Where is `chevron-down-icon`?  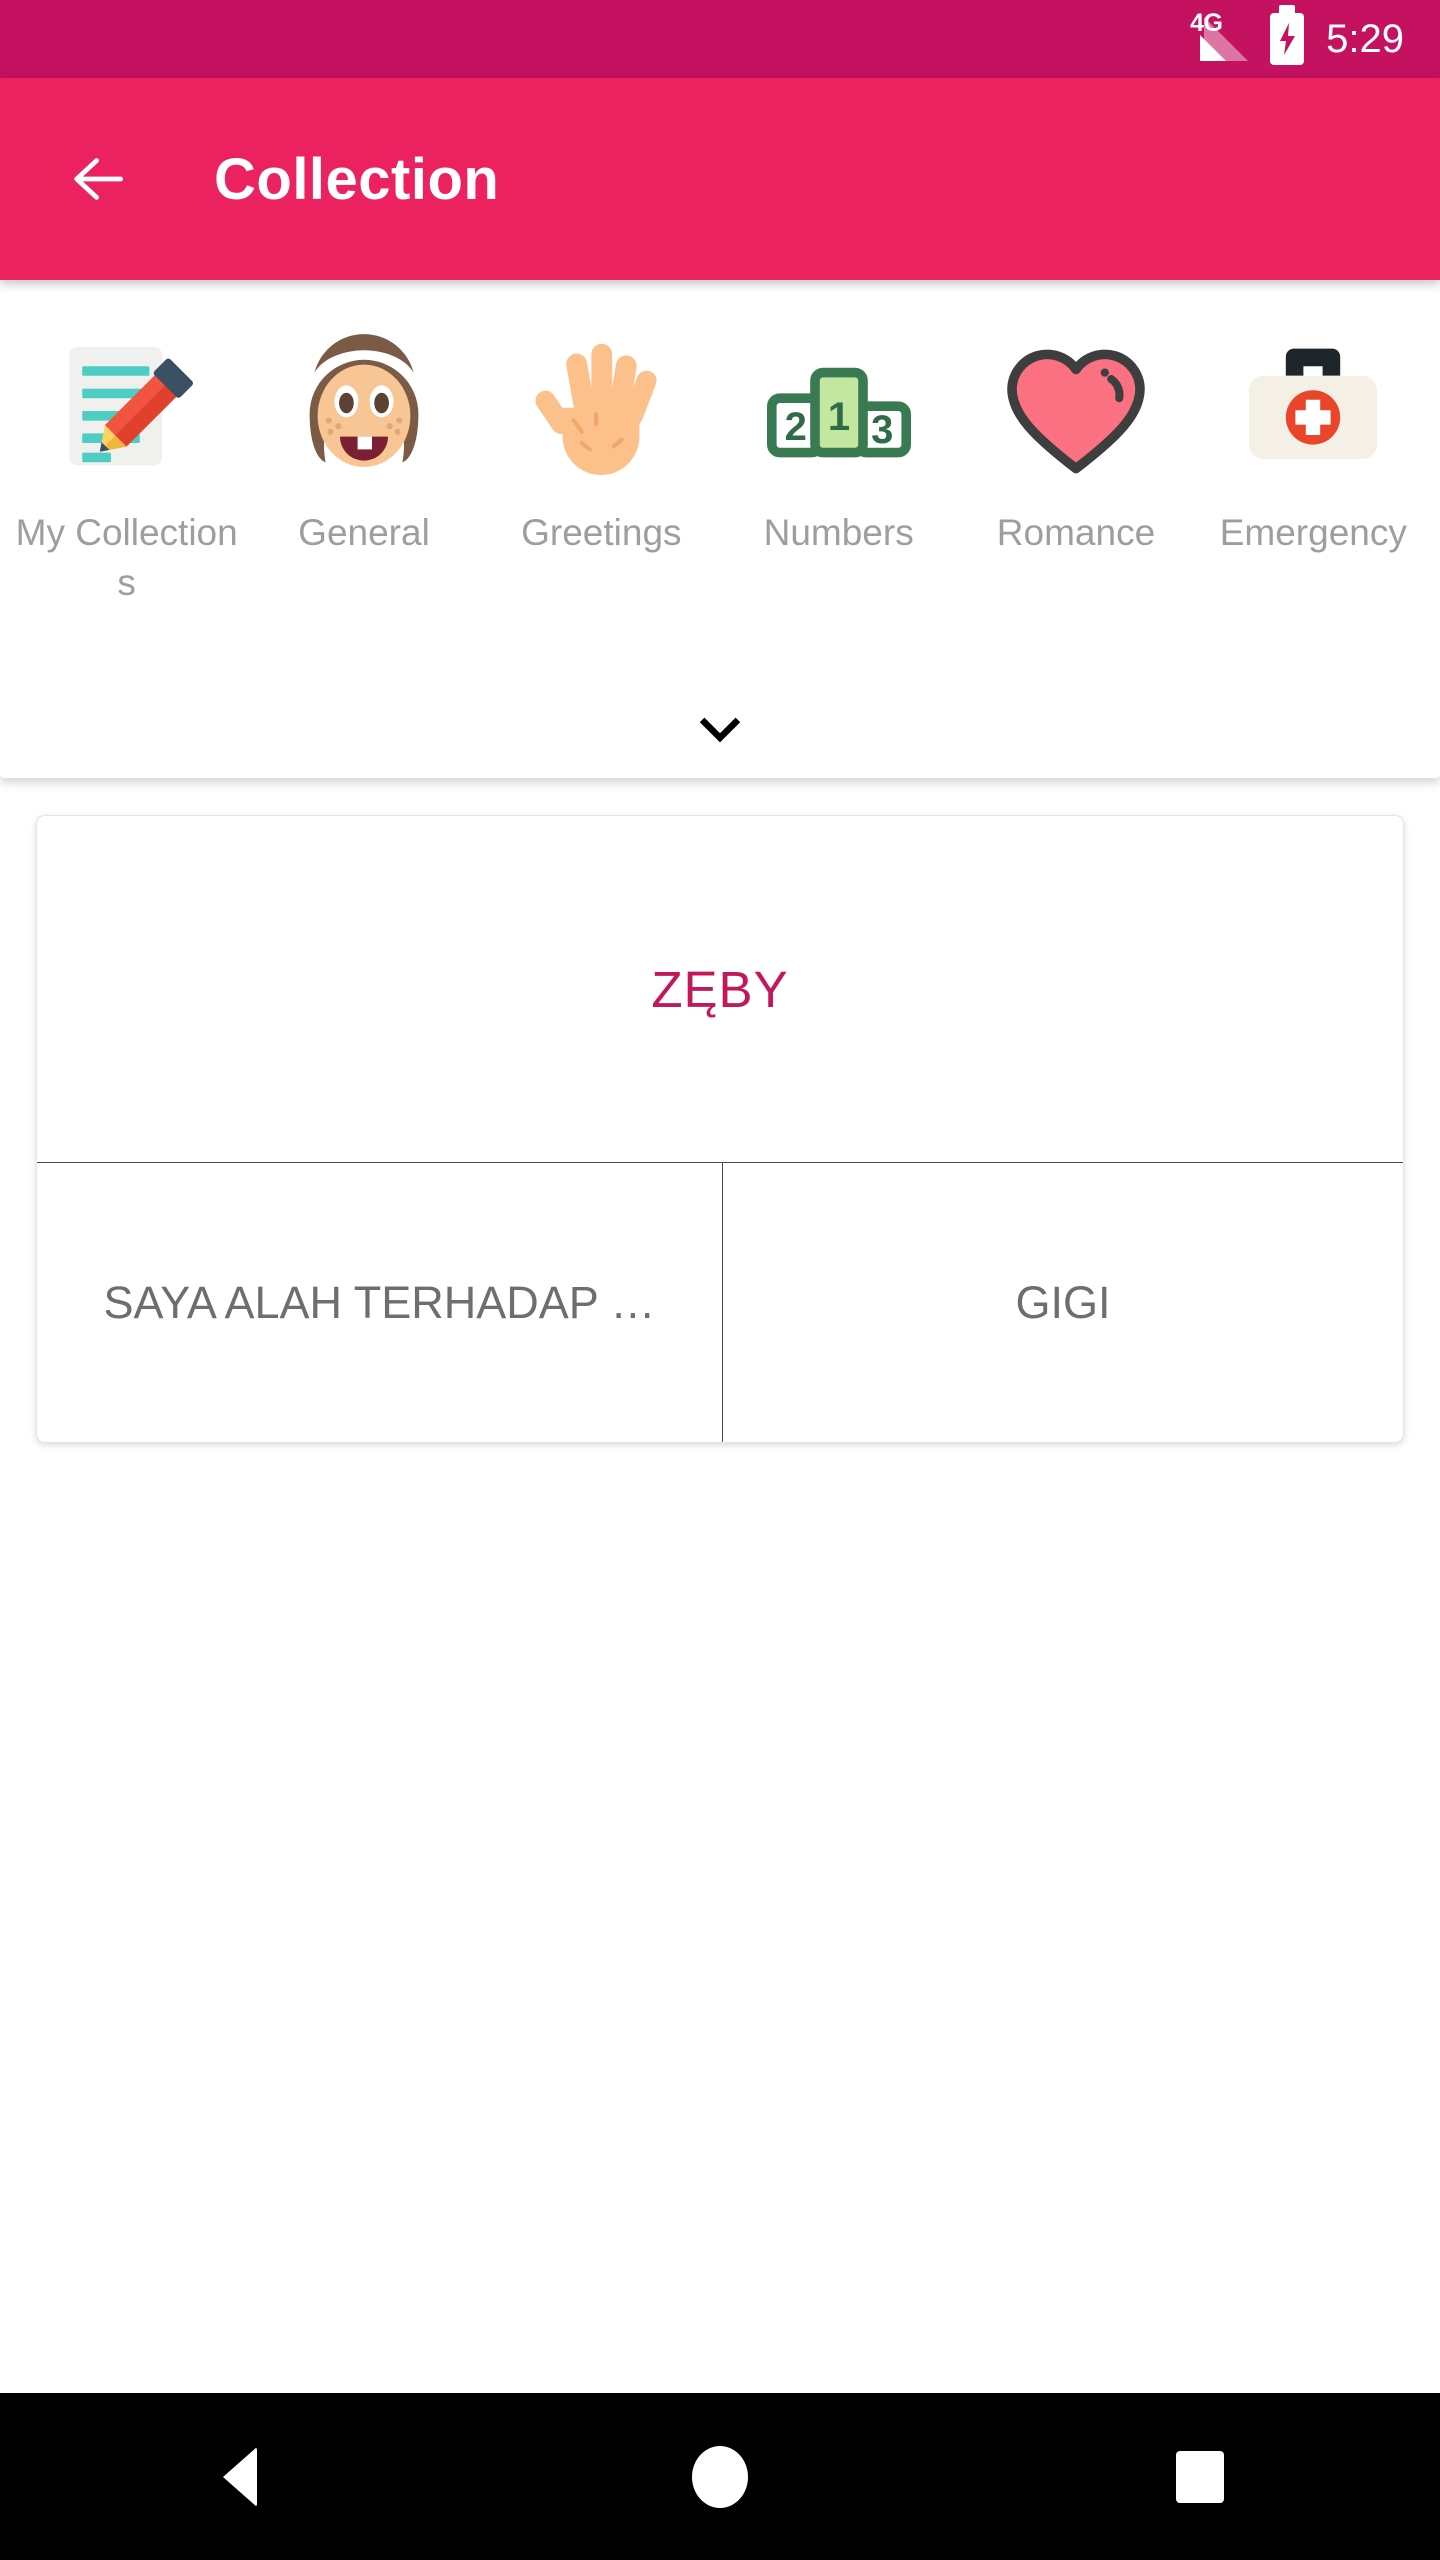 chevron-down-icon is located at coordinates (720, 730).